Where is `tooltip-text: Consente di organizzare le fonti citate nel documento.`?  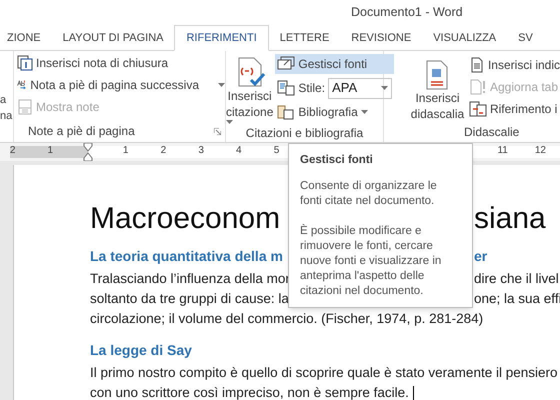 tooltip-text: Consente di organizzare le fonti citate nel documento. is located at coordinates (369, 194).